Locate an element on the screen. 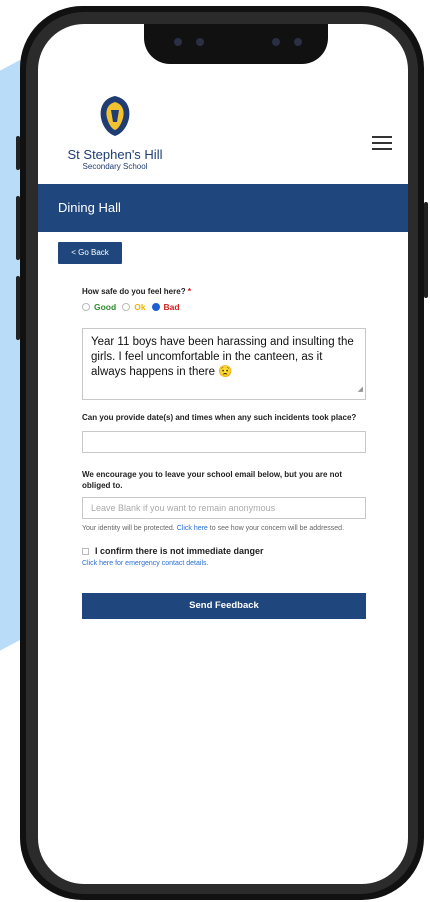 The height and width of the screenshot is (902, 430). school-subtitle: Secondary School is located at coordinates (115, 166).